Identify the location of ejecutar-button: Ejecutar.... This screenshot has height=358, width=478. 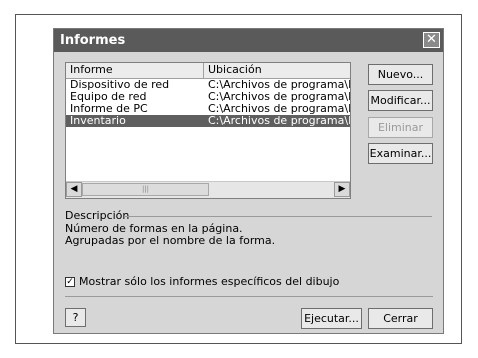
(331, 318).